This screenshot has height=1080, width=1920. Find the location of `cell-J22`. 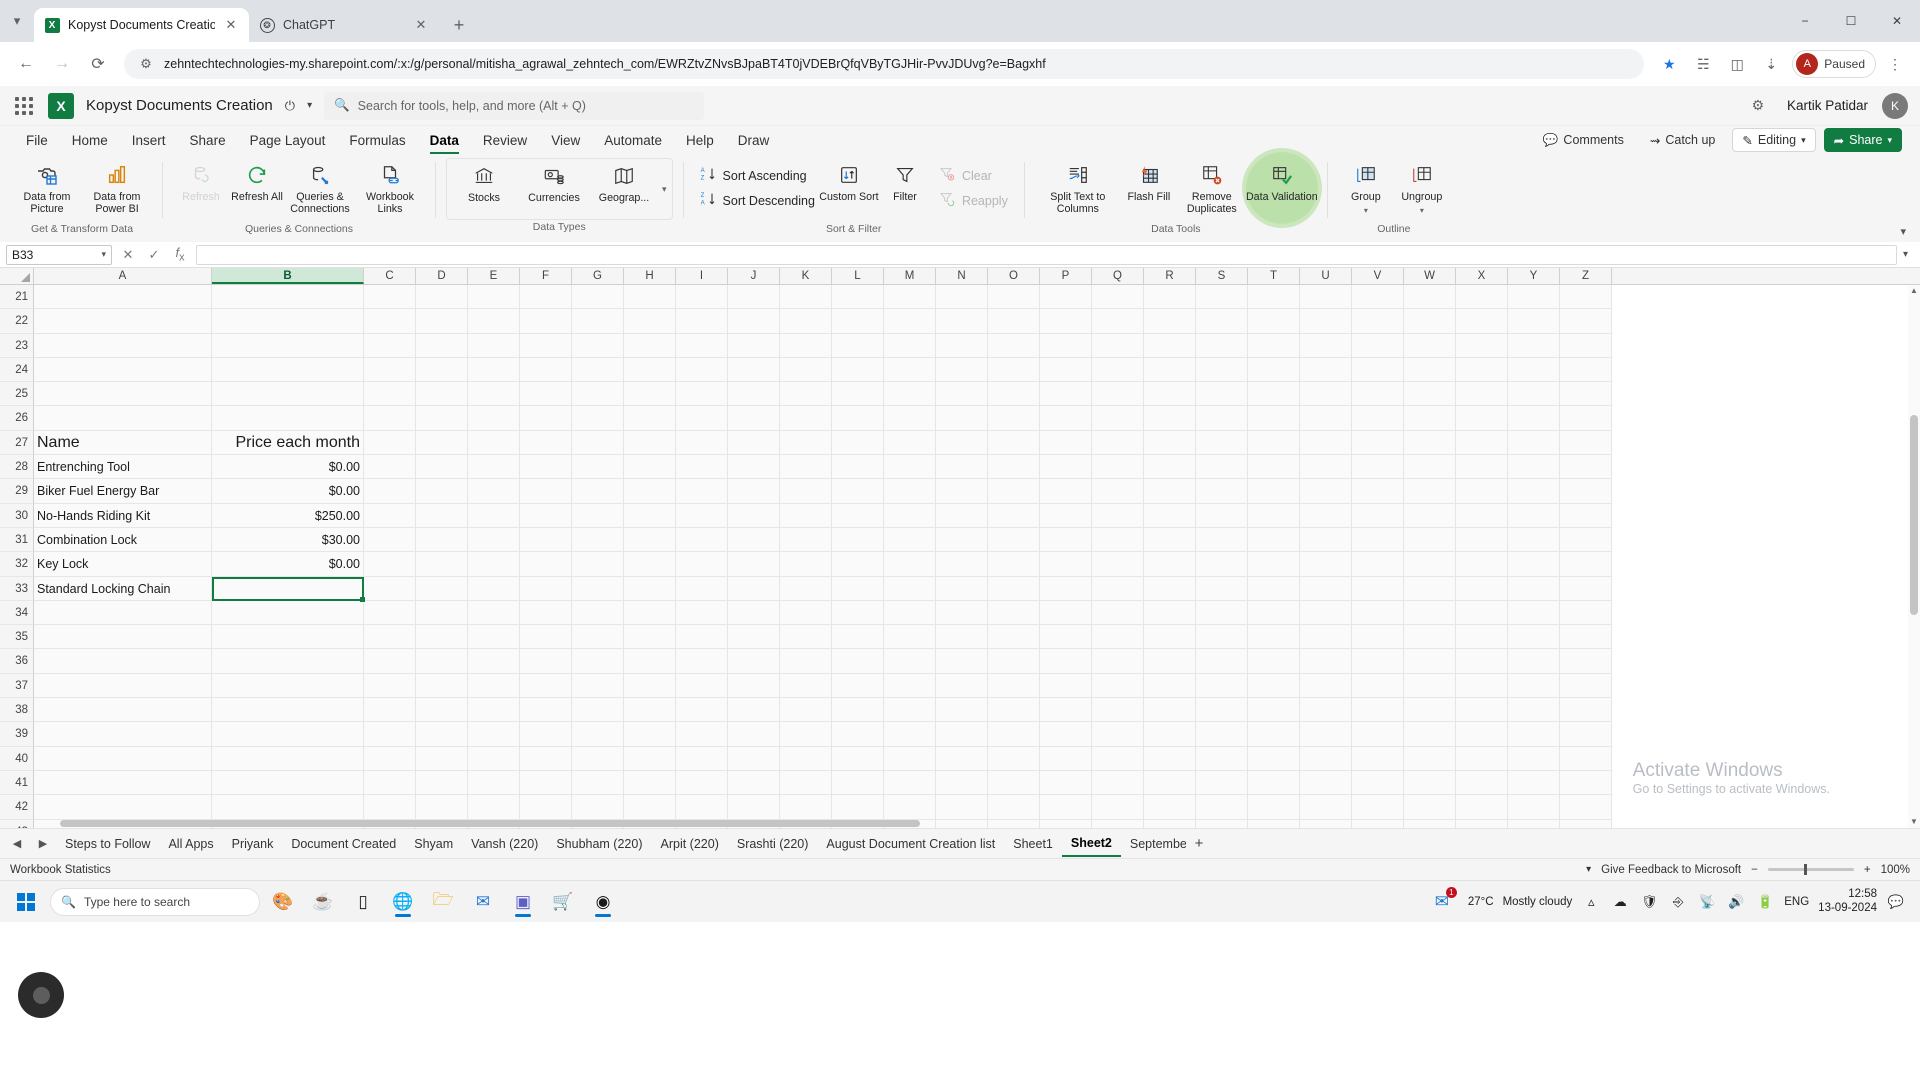

cell-J22 is located at coordinates (754, 321).